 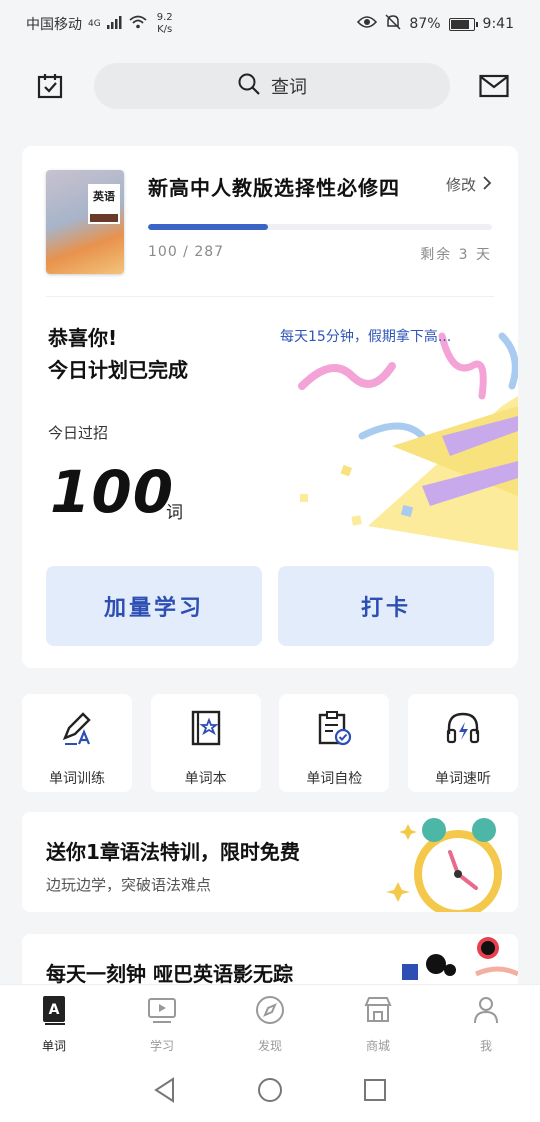 What do you see at coordinates (208, 227) in the screenshot?
I see `book-progress-fill` at bounding box center [208, 227].